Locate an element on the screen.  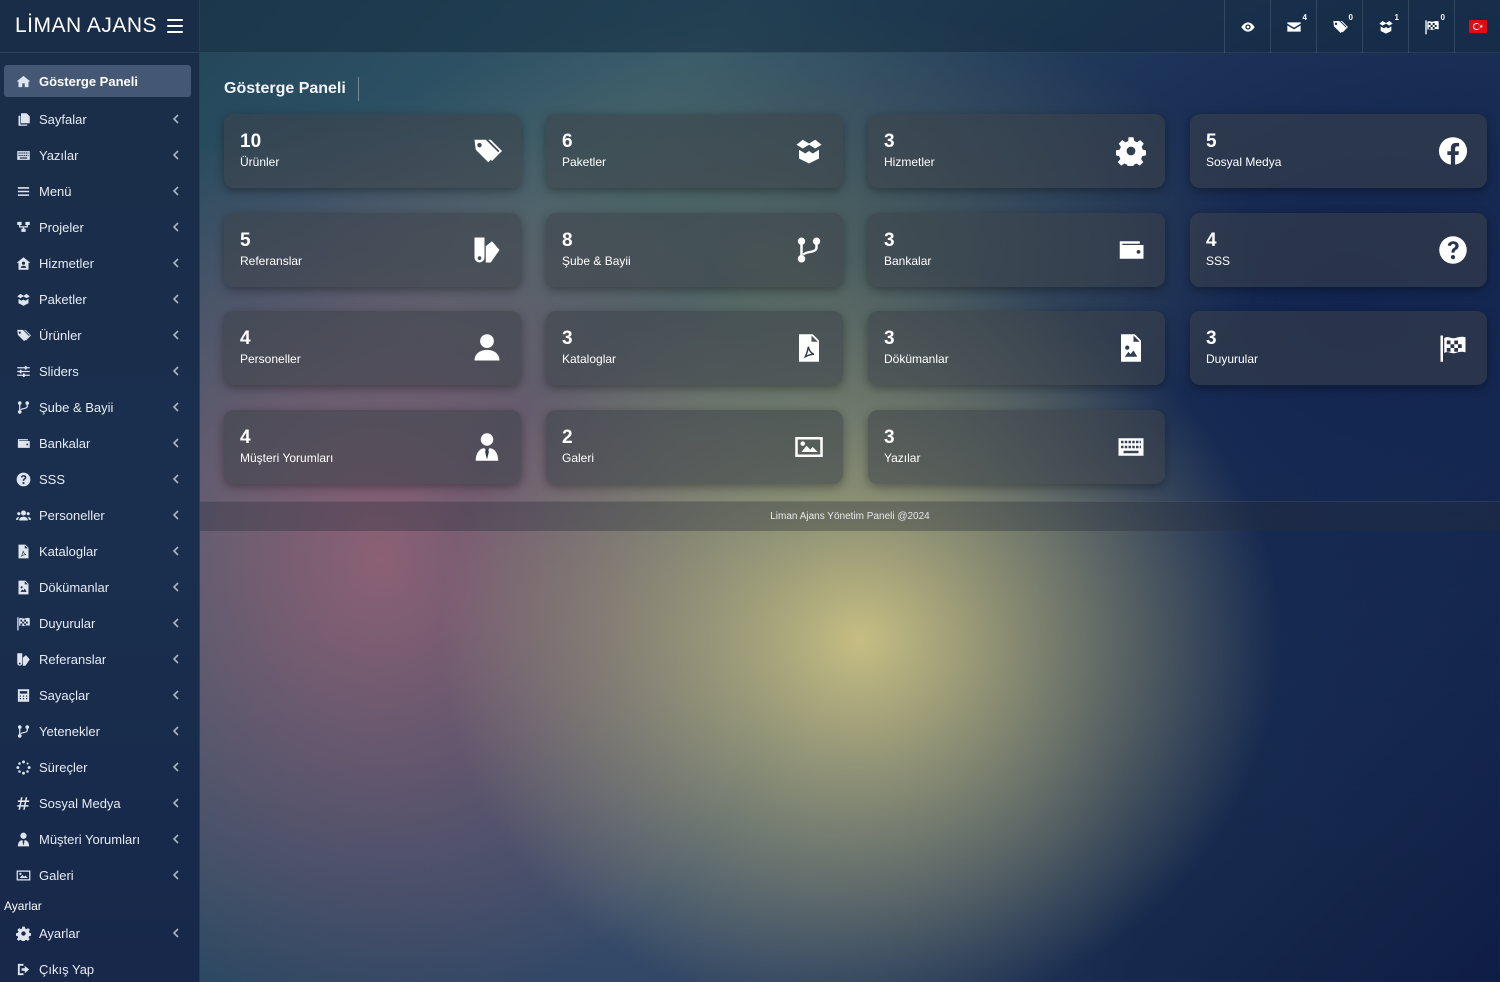
packages-button: 1 is located at coordinates (1385, 26).